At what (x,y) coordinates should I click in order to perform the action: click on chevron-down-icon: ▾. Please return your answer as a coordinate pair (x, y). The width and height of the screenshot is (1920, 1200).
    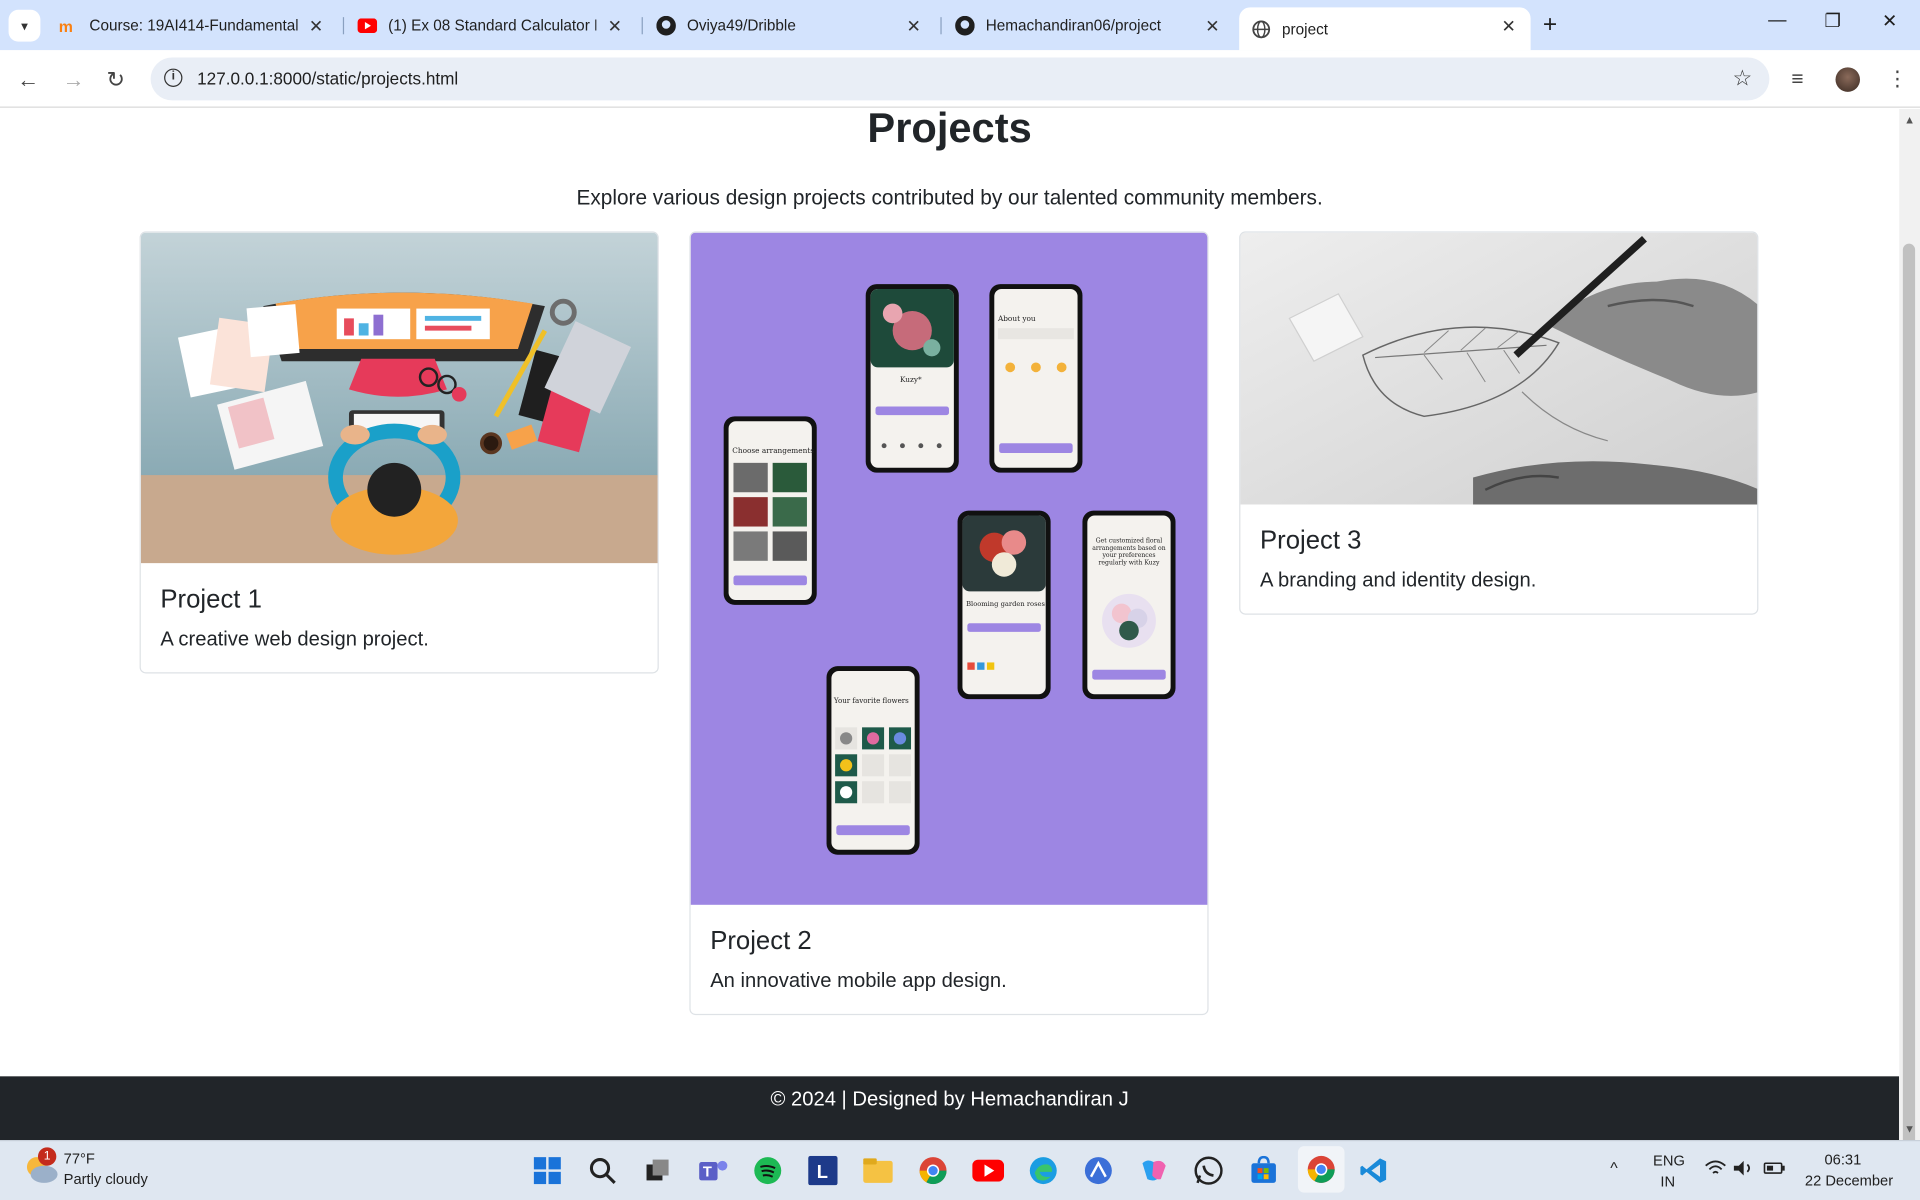
    Looking at the image, I should click on (24, 26).